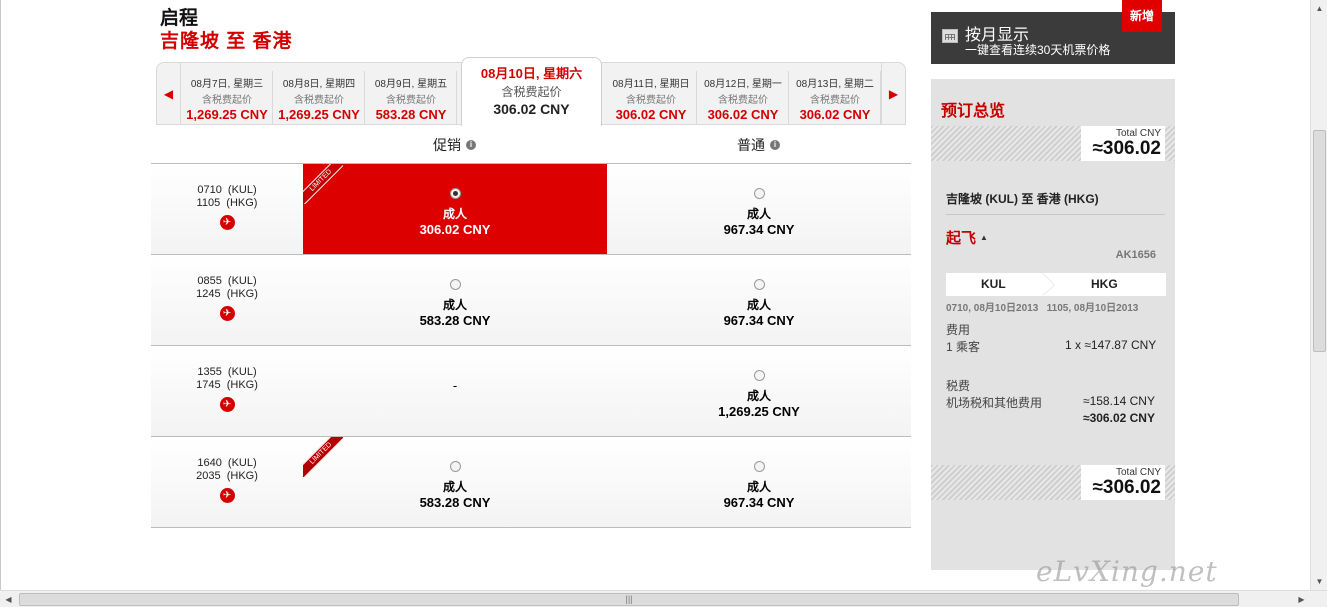  I want to click on scroll-left-icon: ◀, so click(8, 599).